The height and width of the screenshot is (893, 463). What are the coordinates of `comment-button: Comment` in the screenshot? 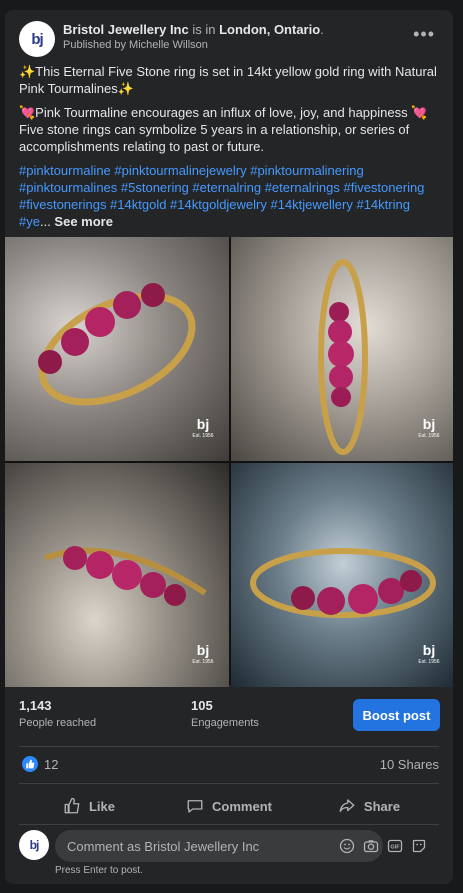 It's located at (229, 806).